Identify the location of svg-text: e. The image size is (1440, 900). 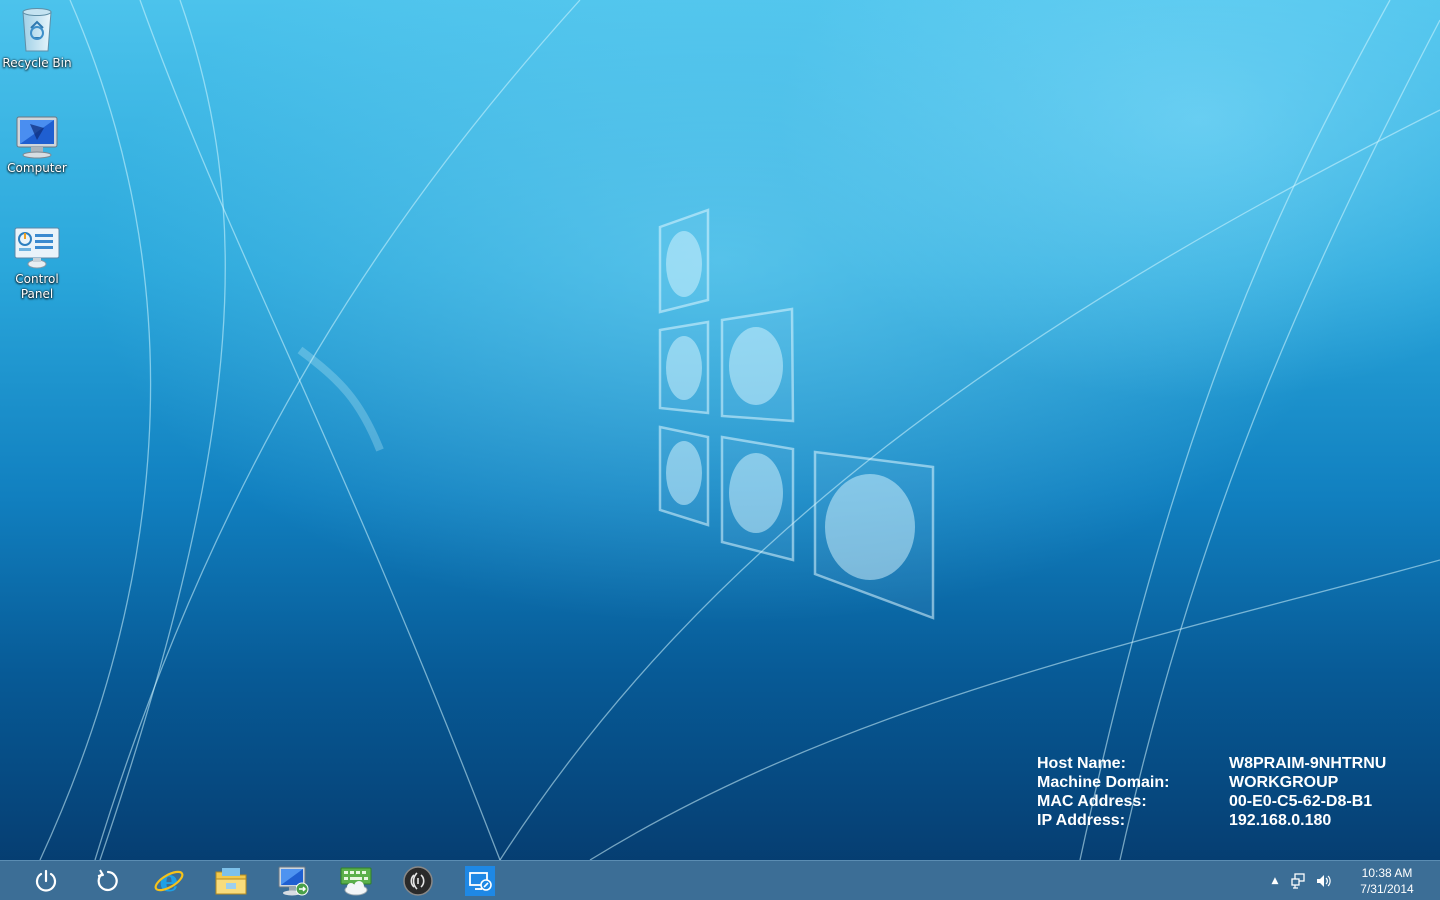
(168, 881).